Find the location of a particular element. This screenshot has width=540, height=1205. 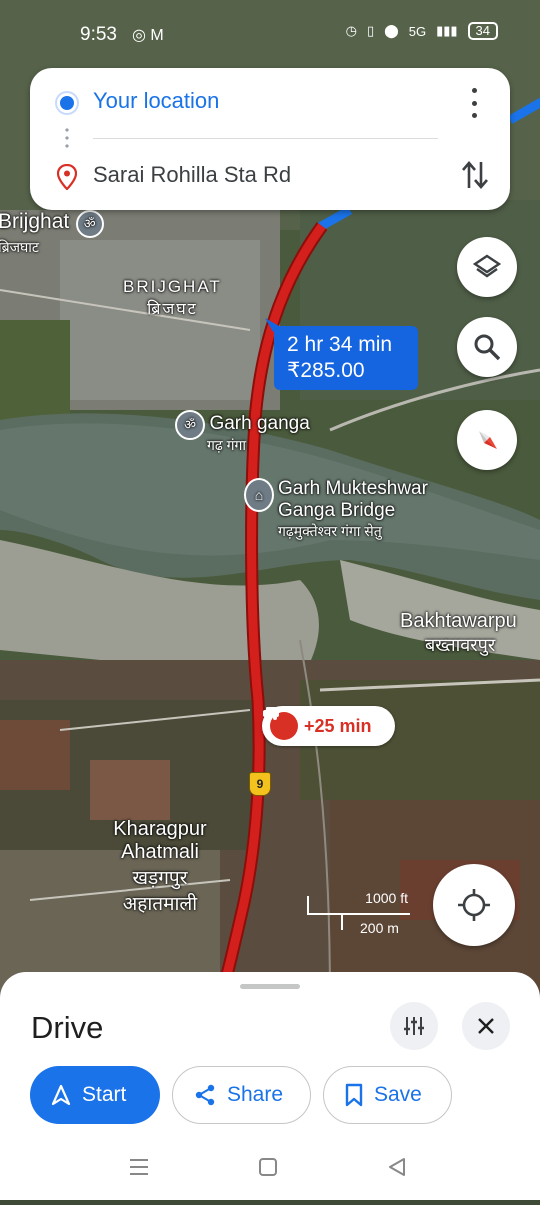

bookmark-icon is located at coordinates (354, 1095).